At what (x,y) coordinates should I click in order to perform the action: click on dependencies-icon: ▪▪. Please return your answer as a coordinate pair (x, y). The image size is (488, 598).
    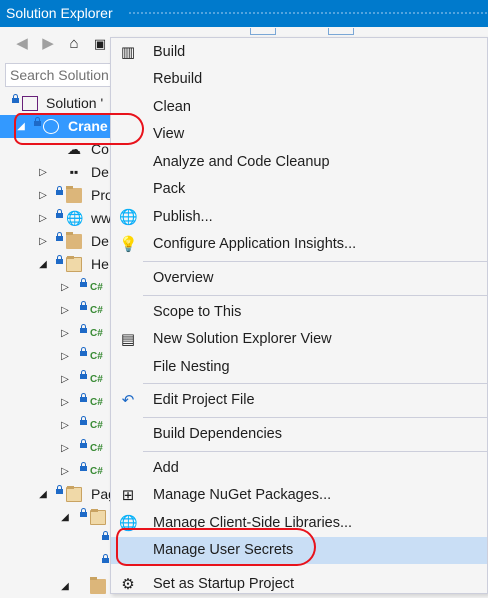
    Looking at the image, I should click on (74, 172).